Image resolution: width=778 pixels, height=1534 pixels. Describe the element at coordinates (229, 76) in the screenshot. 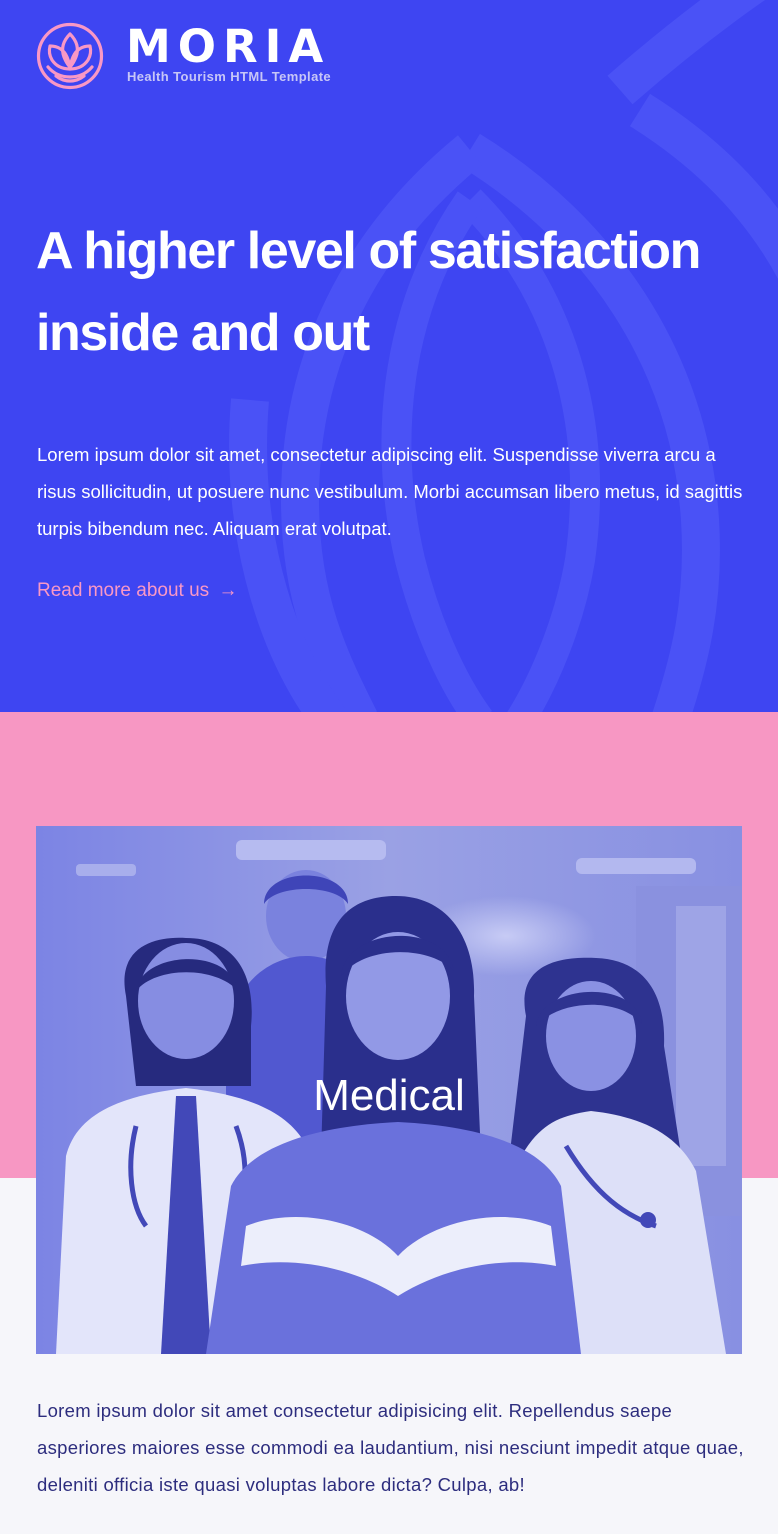

I see `brand-tagline: Health Tourism HTML Template` at that location.